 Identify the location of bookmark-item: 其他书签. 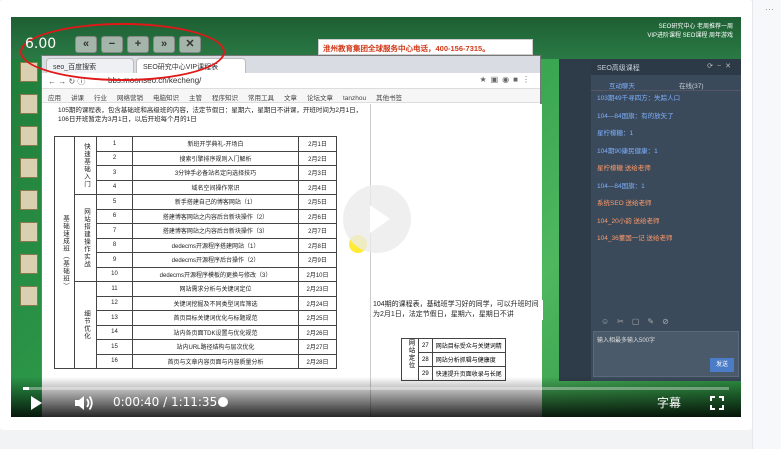
(389, 98).